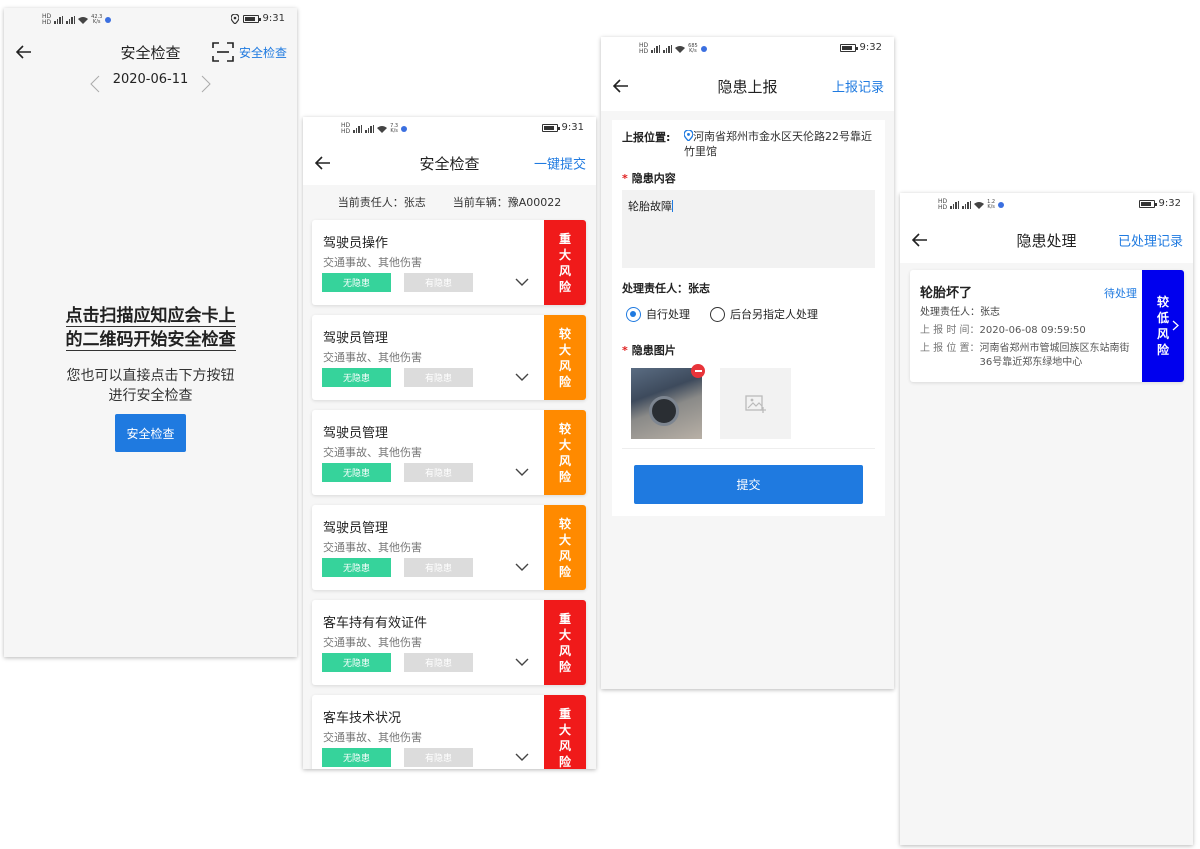  Describe the element at coordinates (764, 314) in the screenshot. I see `radio-backend-handle: 后台另指定人处理` at that location.